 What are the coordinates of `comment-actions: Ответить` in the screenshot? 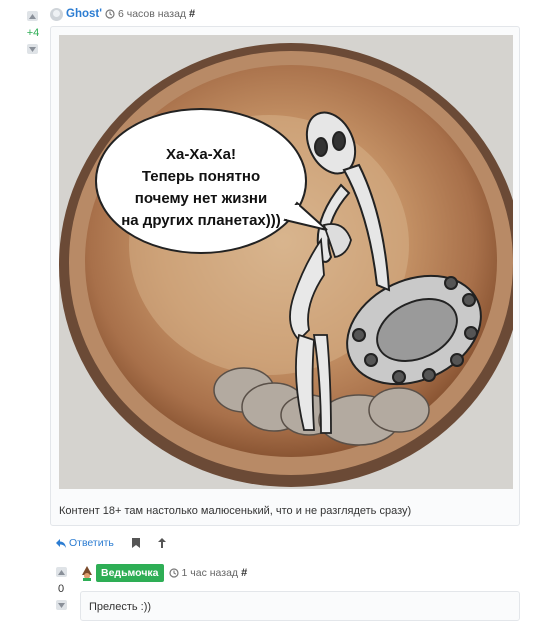 It's located at (111, 543).